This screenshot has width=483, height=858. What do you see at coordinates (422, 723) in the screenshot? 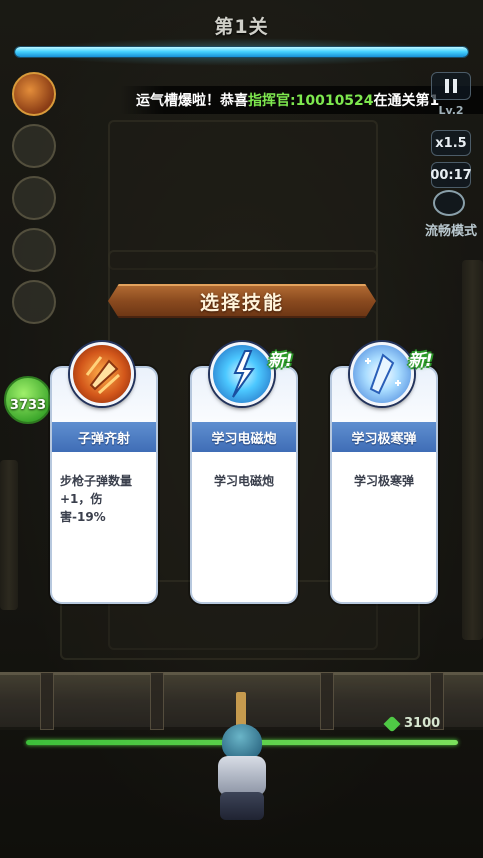
I see `base-hp-value: 3100` at bounding box center [422, 723].